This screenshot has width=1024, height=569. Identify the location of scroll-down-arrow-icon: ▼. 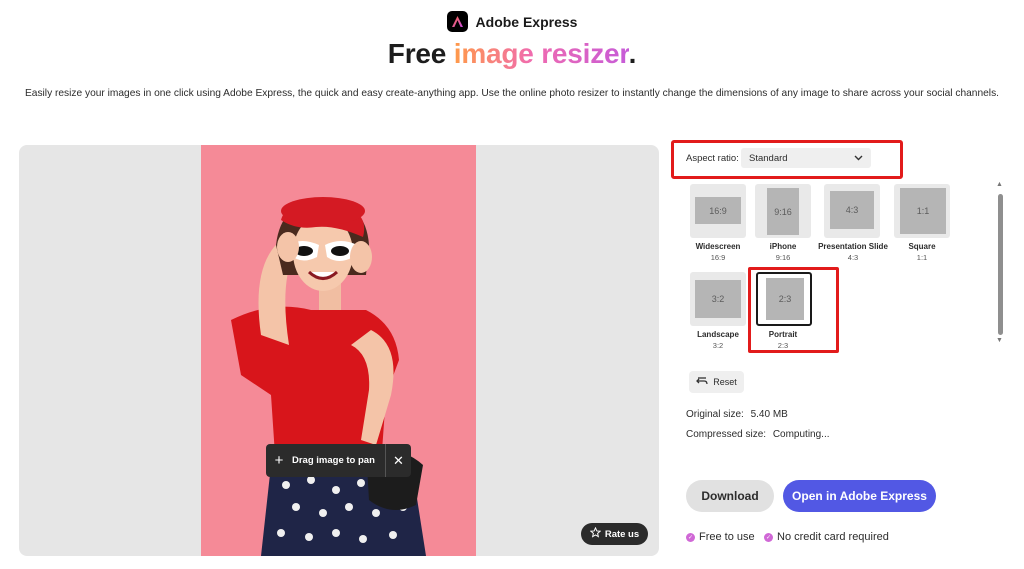
(999, 340).